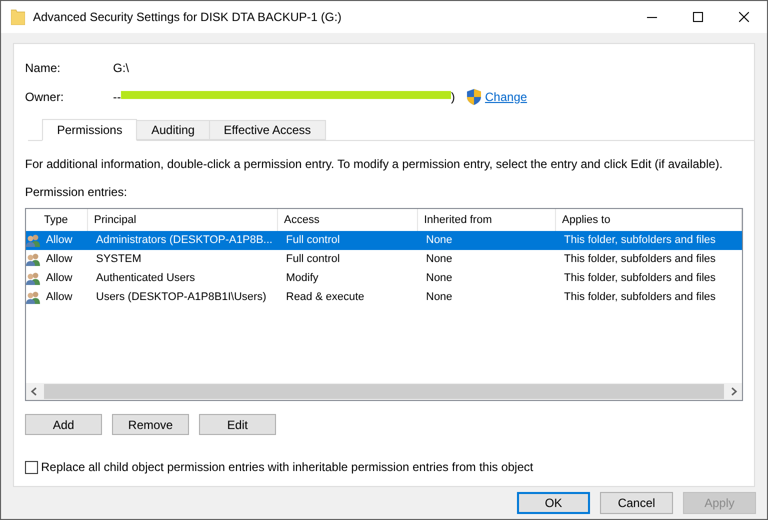 The image size is (768, 520). I want to click on table-cell-text: Read & execute, so click(325, 298).